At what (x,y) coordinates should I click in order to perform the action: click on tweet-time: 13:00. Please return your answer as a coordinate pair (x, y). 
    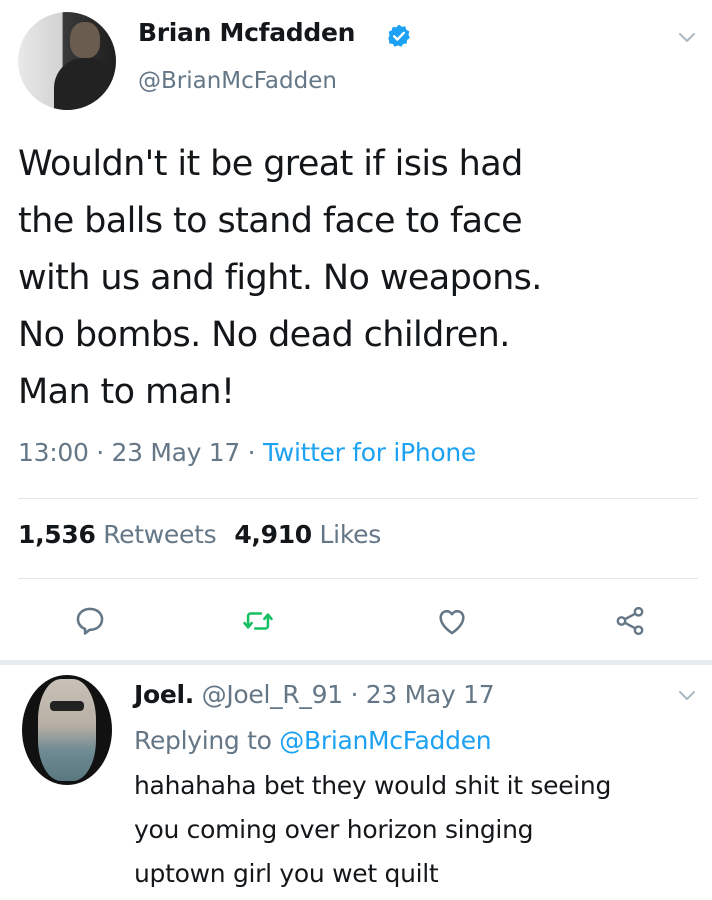
    Looking at the image, I should click on (53, 452).